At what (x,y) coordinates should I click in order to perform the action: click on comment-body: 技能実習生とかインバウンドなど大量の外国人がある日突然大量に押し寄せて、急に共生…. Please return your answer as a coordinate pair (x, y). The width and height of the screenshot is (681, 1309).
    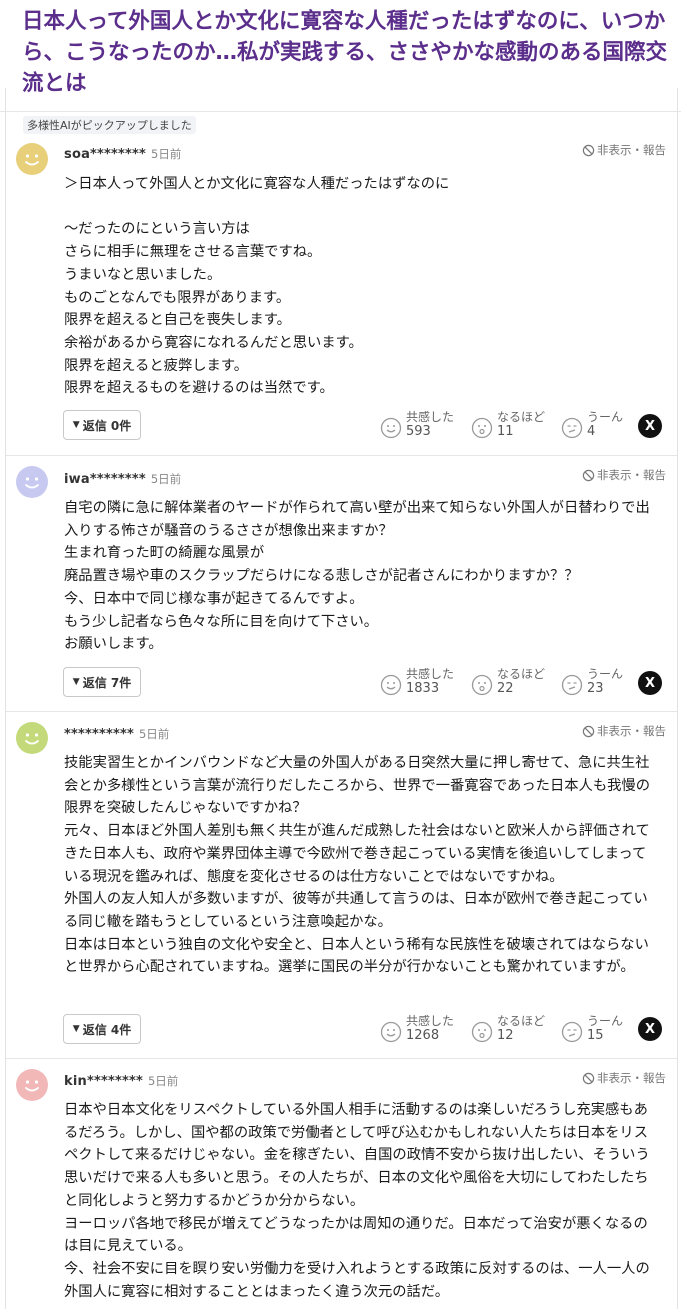
    Looking at the image, I should click on (357, 865).